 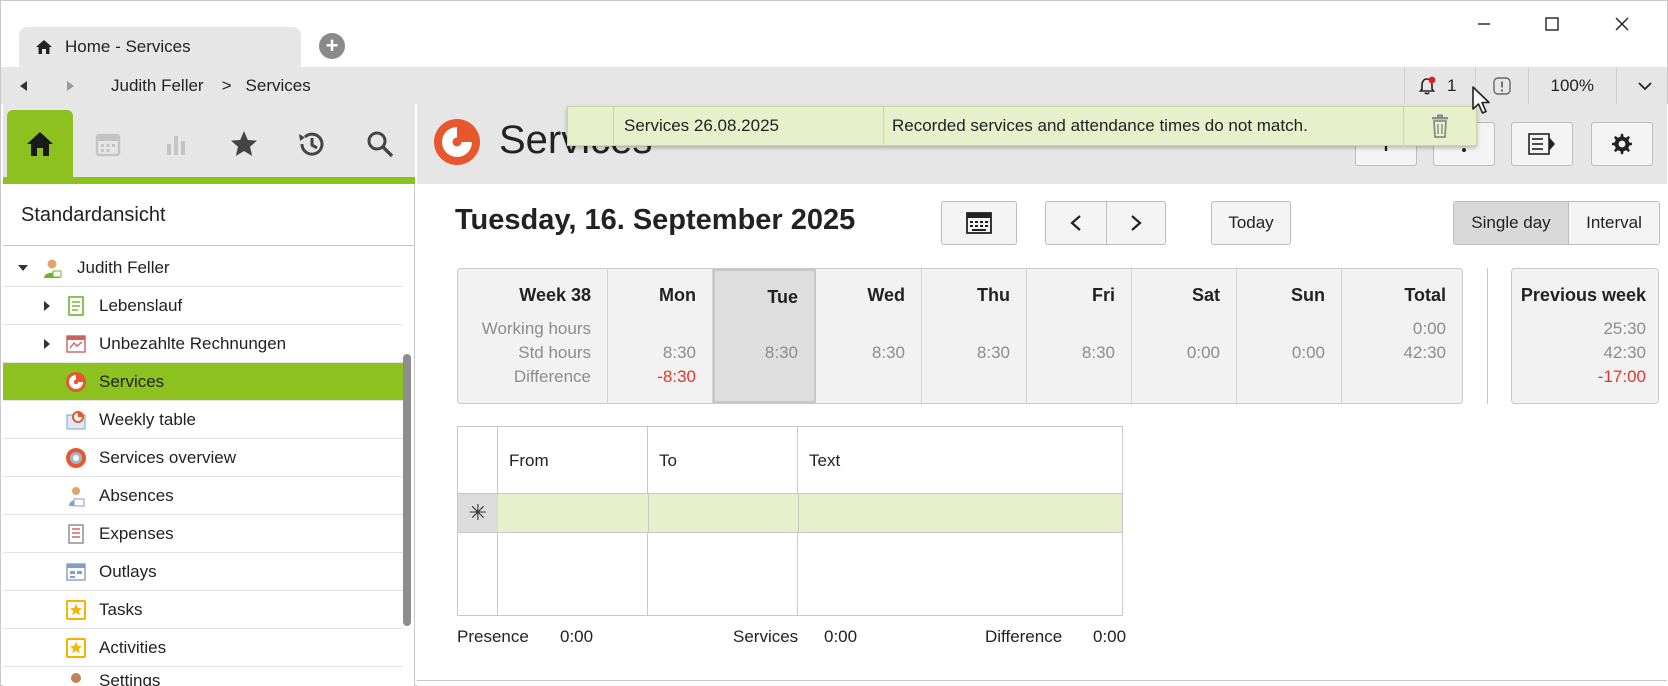 What do you see at coordinates (1622, 24) in the screenshot?
I see `close-icon` at bounding box center [1622, 24].